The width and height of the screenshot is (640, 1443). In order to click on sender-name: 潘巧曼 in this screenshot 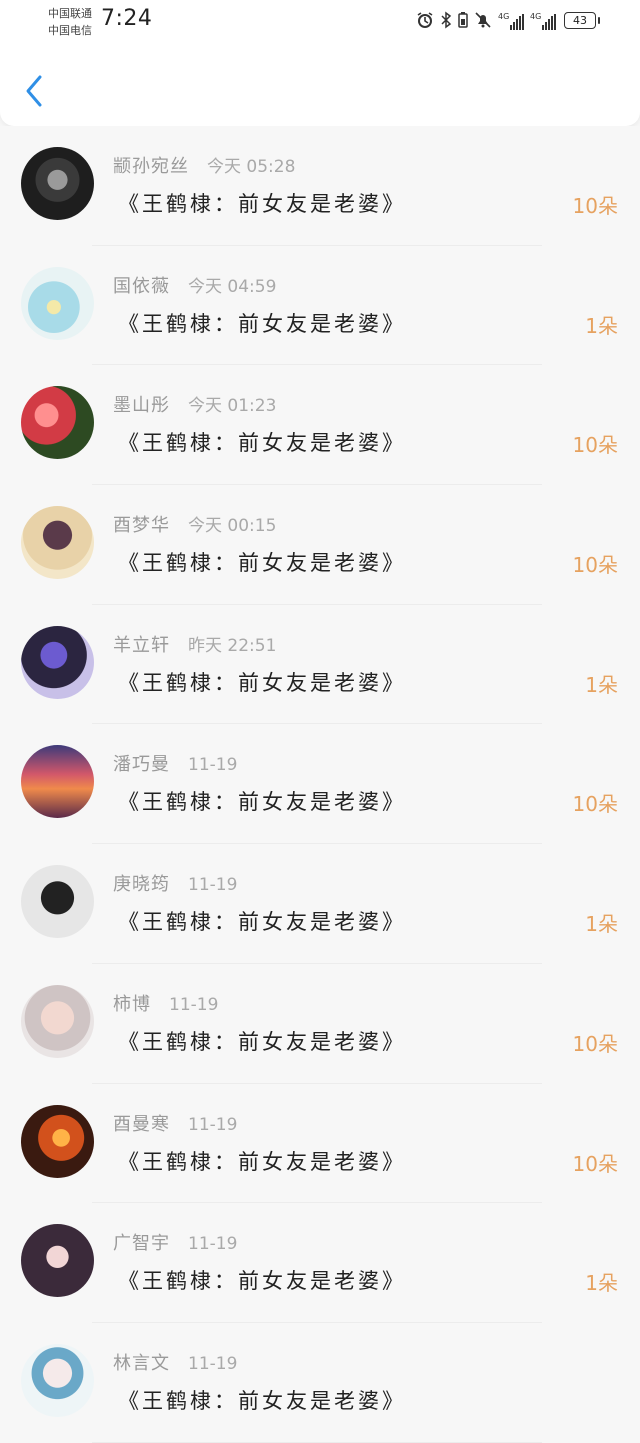, I will do `click(141, 765)`.